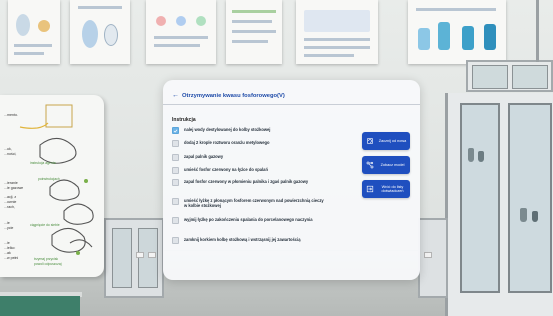  Describe the element at coordinates (392, 188) in the screenshot. I see `return-label: Wróć do listy doświadczeń` at that location.